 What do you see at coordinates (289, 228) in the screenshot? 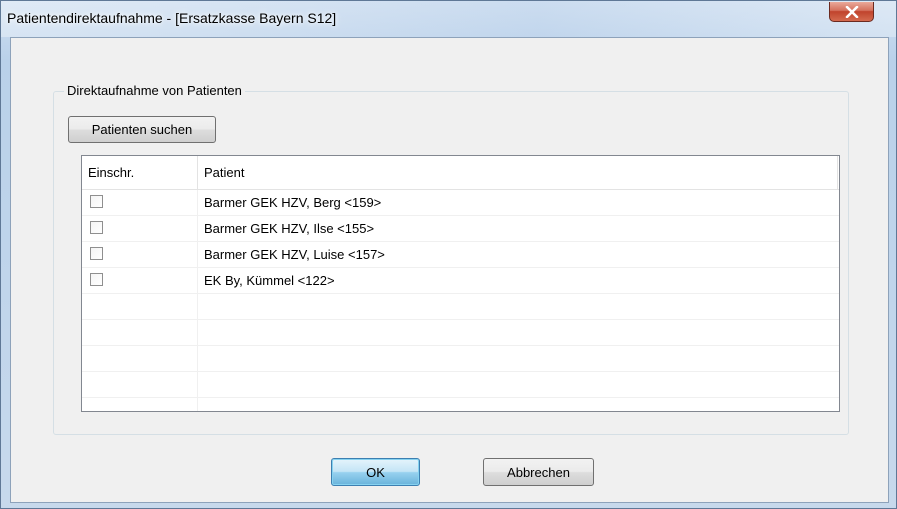
I see `patient-cell: Barmer GEK HZV, Ilse <155>` at bounding box center [289, 228].